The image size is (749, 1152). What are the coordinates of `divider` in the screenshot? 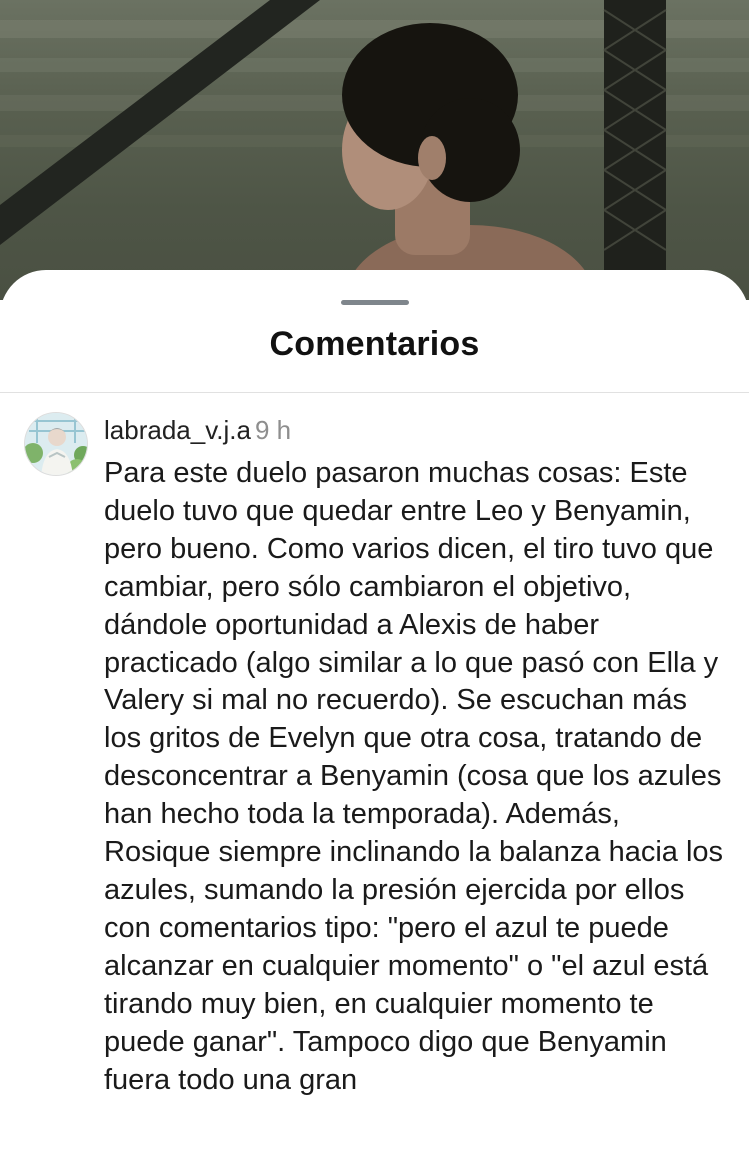 It's located at (374, 392).